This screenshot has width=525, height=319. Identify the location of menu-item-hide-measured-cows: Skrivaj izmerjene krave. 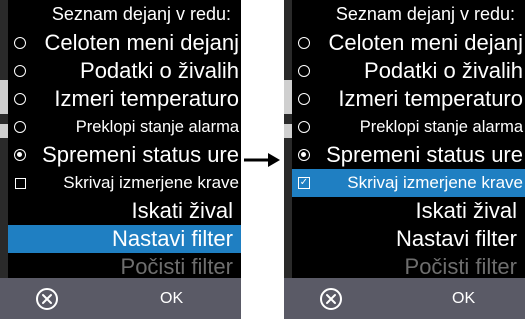
(124, 183).